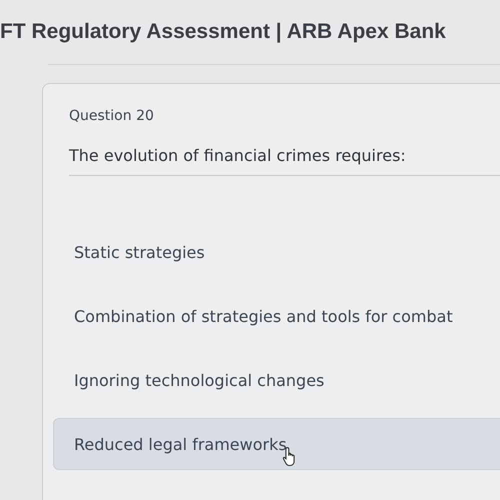 This screenshot has width=500, height=500. What do you see at coordinates (276, 316) in the screenshot?
I see `answer-option: Combination of strategies and tools for combat` at bounding box center [276, 316].